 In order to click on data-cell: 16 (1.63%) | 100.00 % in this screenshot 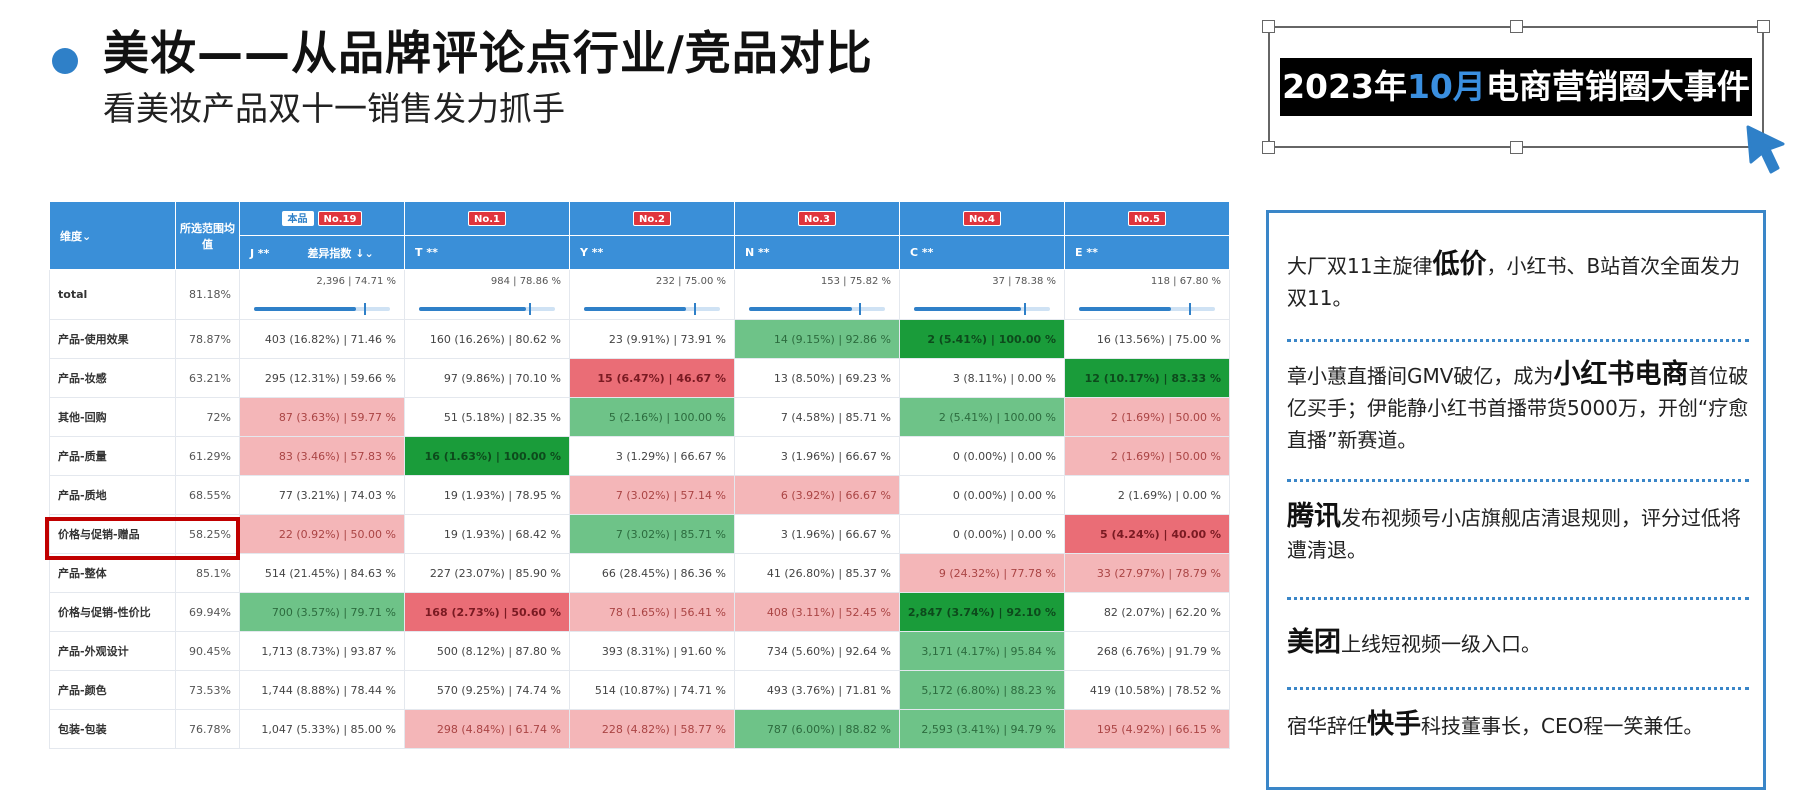, I will do `click(487, 456)`.